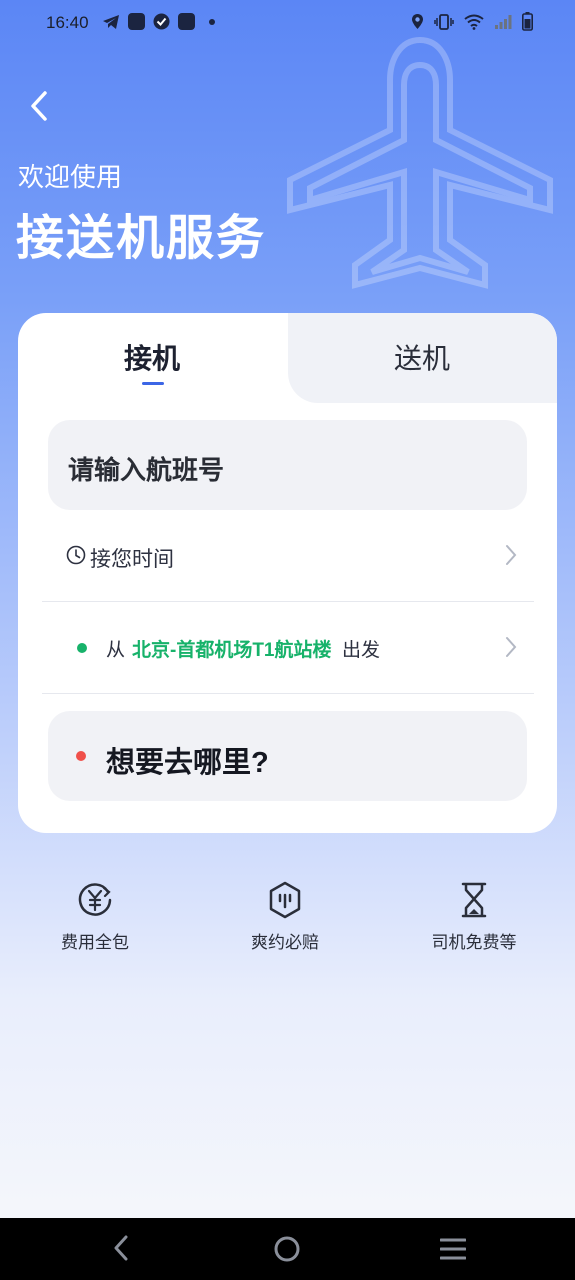 The image size is (575, 1280). Describe the element at coordinates (132, 559) in the screenshot. I see `pickup-time-label: 接您时间` at that location.